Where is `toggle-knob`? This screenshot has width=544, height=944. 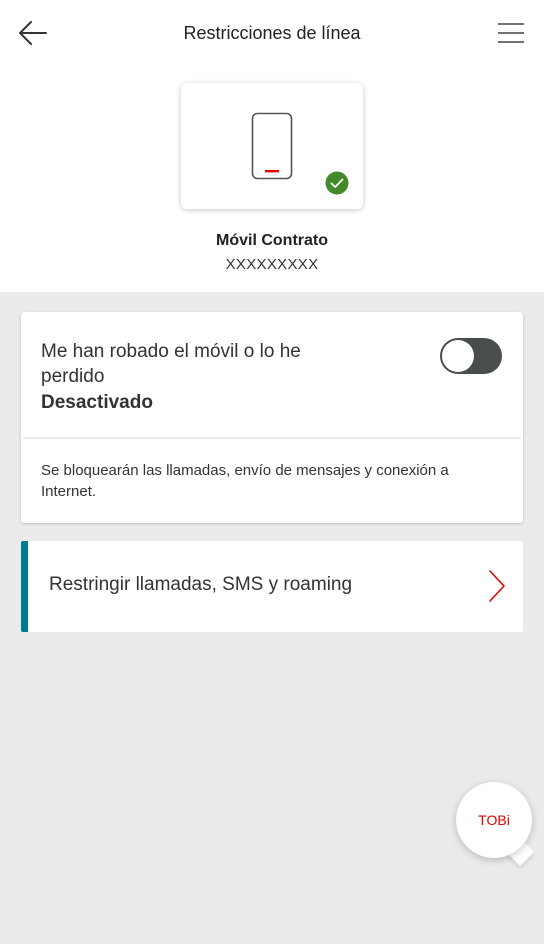
toggle-knob is located at coordinates (458, 356).